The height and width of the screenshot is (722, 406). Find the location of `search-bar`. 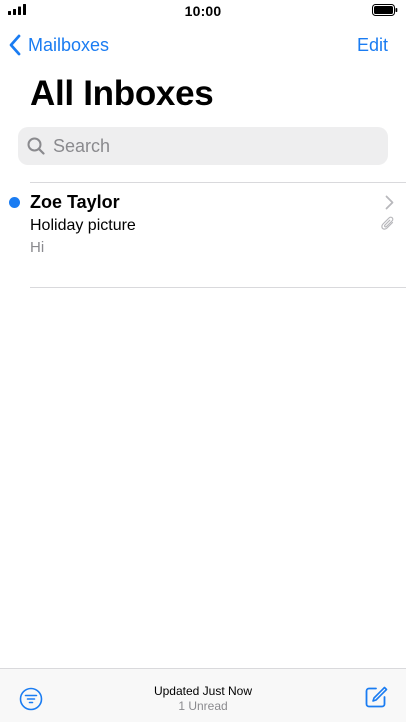

search-bar is located at coordinates (203, 146).